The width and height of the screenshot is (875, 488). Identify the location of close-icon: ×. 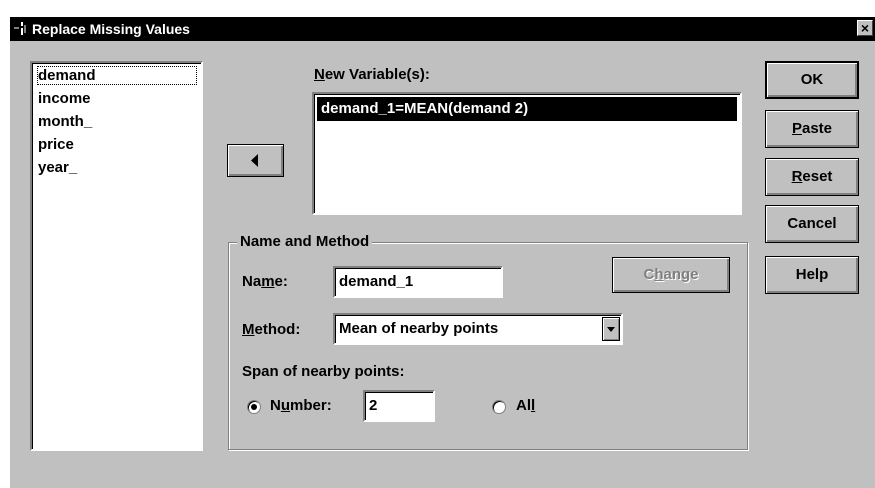
(865, 28).